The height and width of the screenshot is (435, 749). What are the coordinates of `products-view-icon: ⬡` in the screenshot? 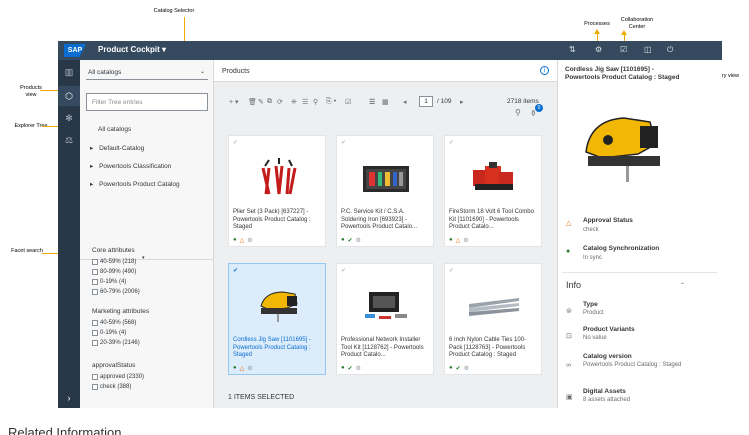 It's located at (69, 96).